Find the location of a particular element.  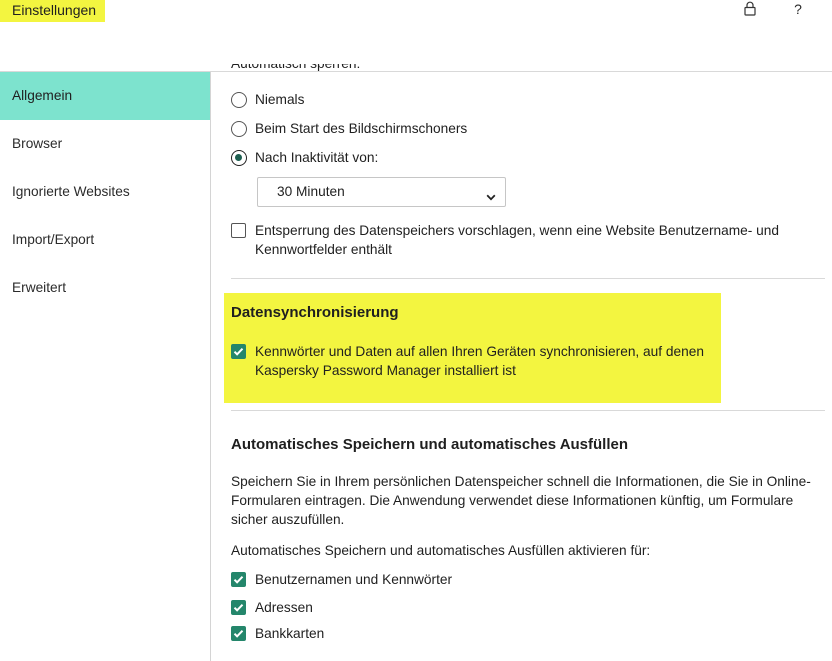

sidebar-item-advanced: Erweitert is located at coordinates (105, 288).